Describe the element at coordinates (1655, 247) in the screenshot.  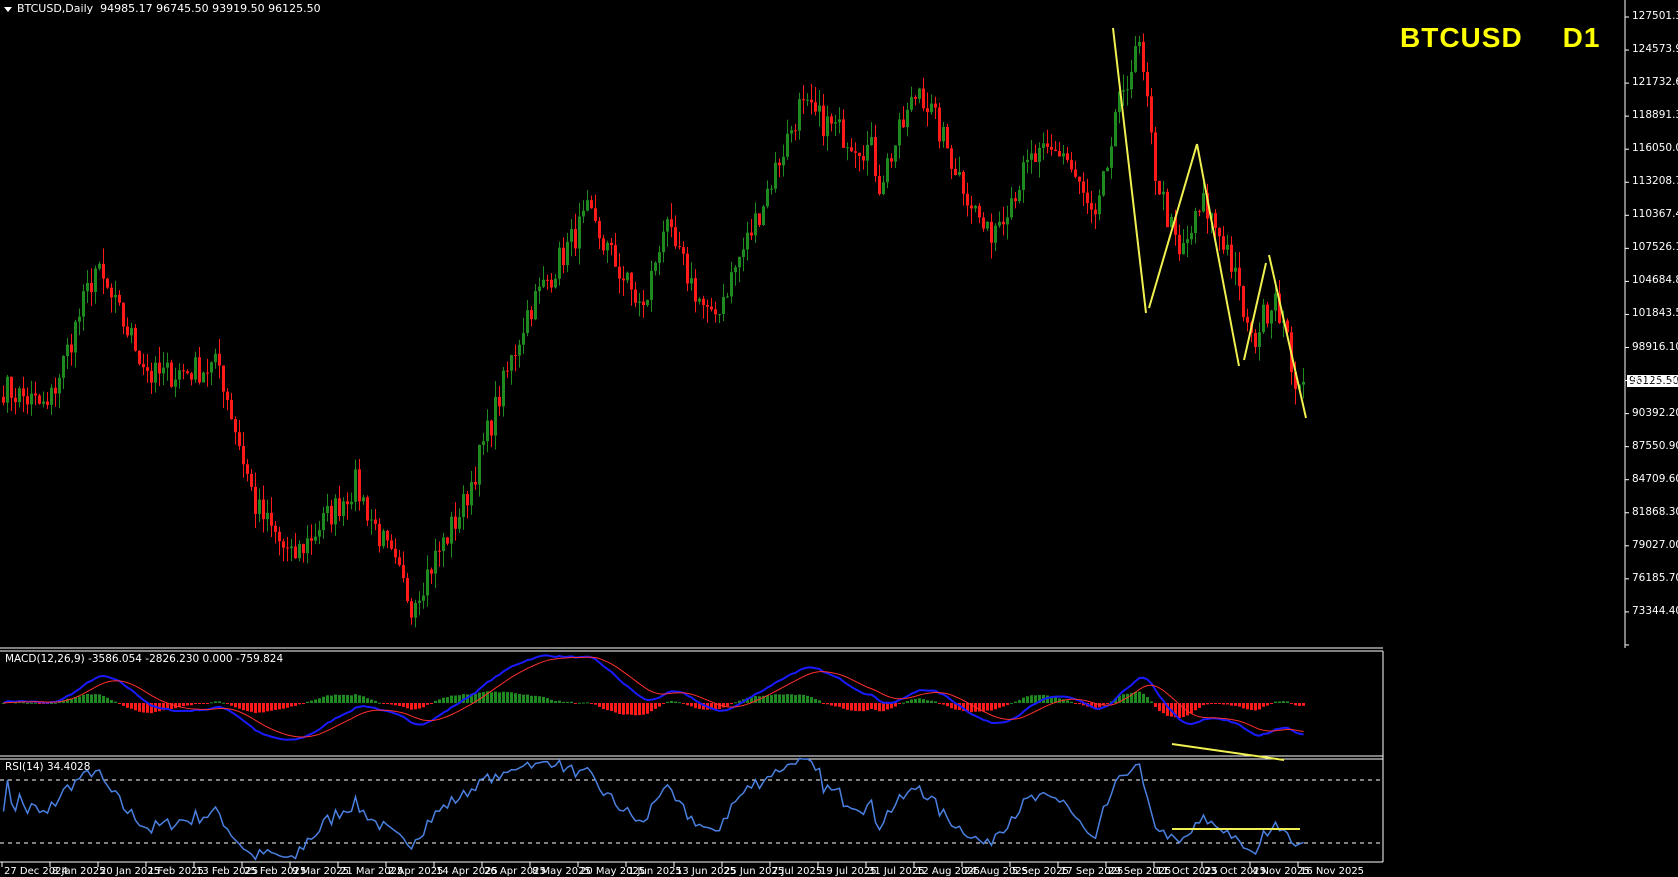
I see `price-tick-label: 107526.10` at that location.